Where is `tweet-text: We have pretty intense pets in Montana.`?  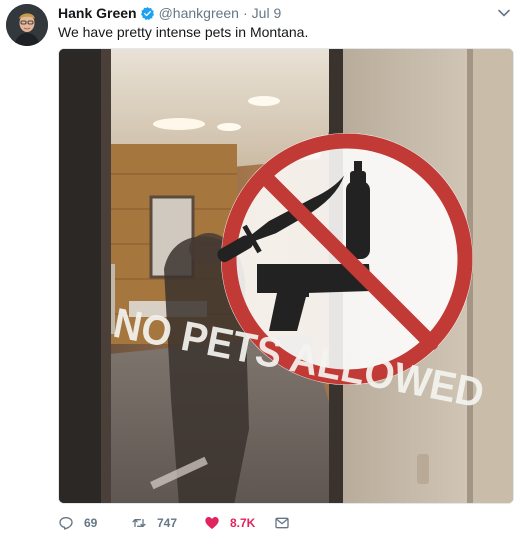 tweet-text: We have pretty intense pets in Montana. is located at coordinates (183, 32).